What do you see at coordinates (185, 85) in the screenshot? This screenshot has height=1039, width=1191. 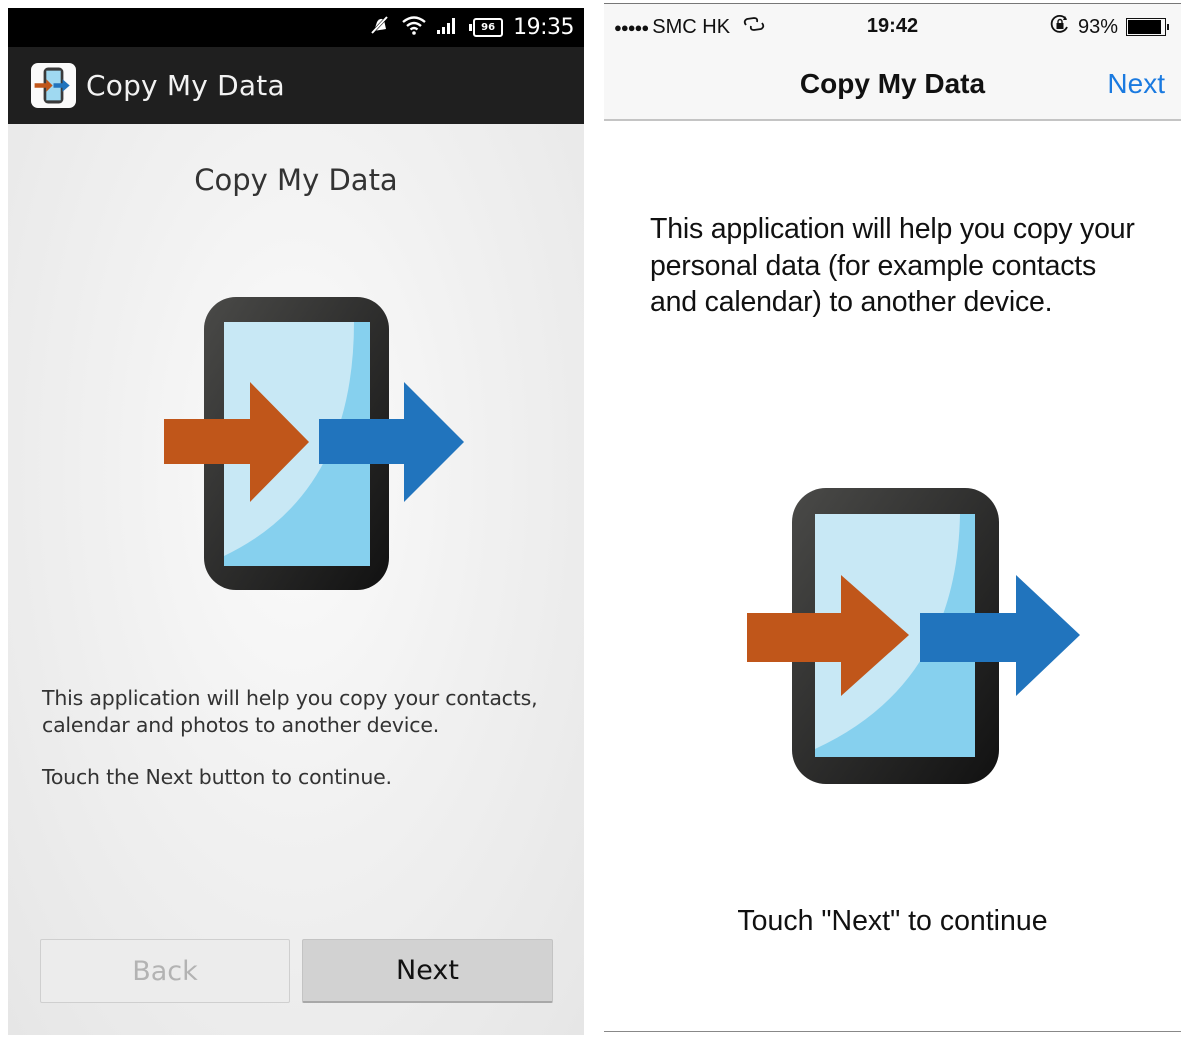 I see `app-title: Copy My Data` at bounding box center [185, 85].